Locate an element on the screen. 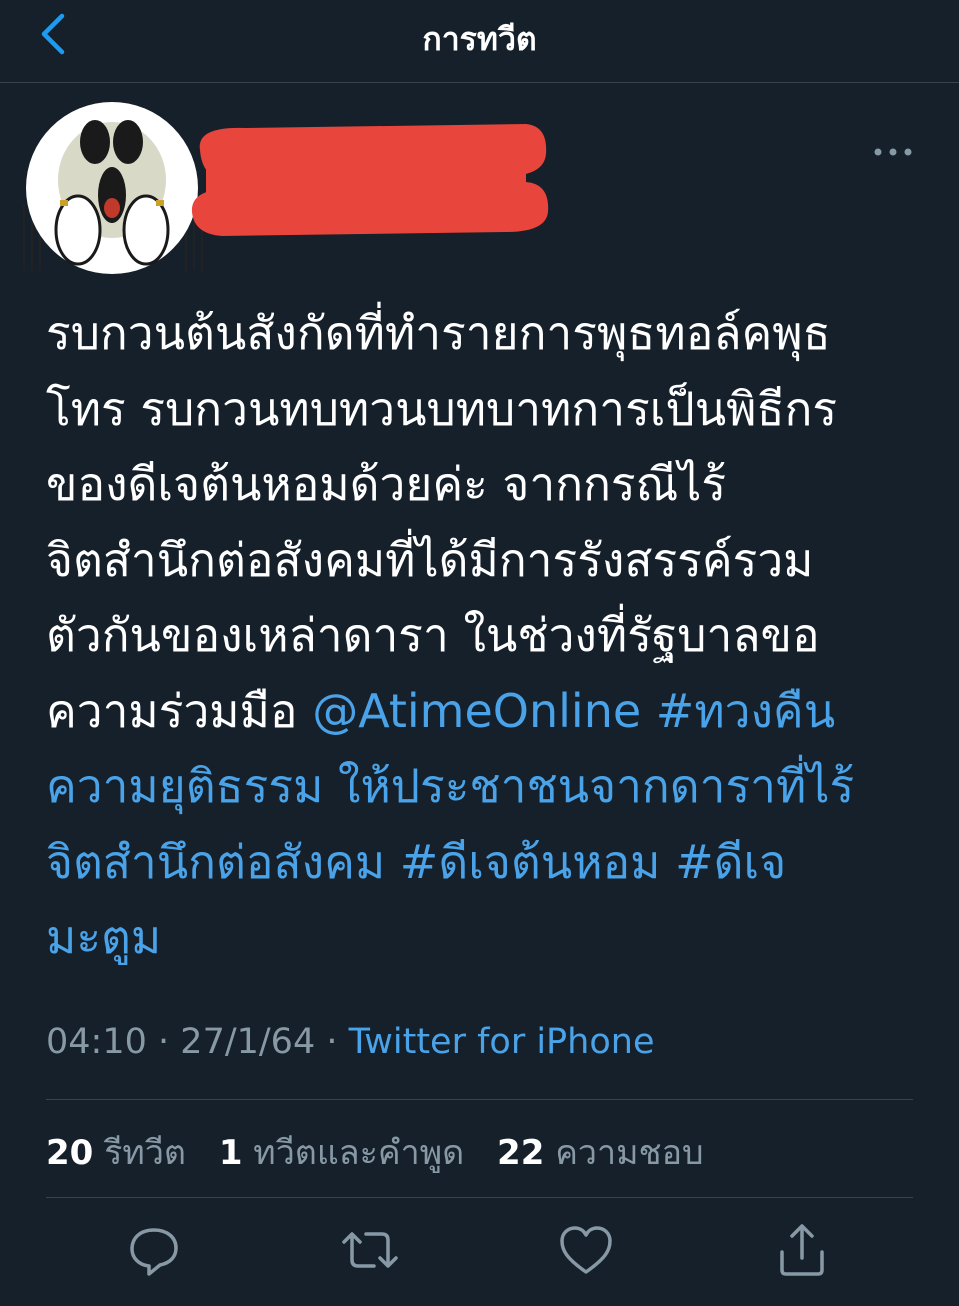  page-title: การทวีต is located at coordinates (479, 39).